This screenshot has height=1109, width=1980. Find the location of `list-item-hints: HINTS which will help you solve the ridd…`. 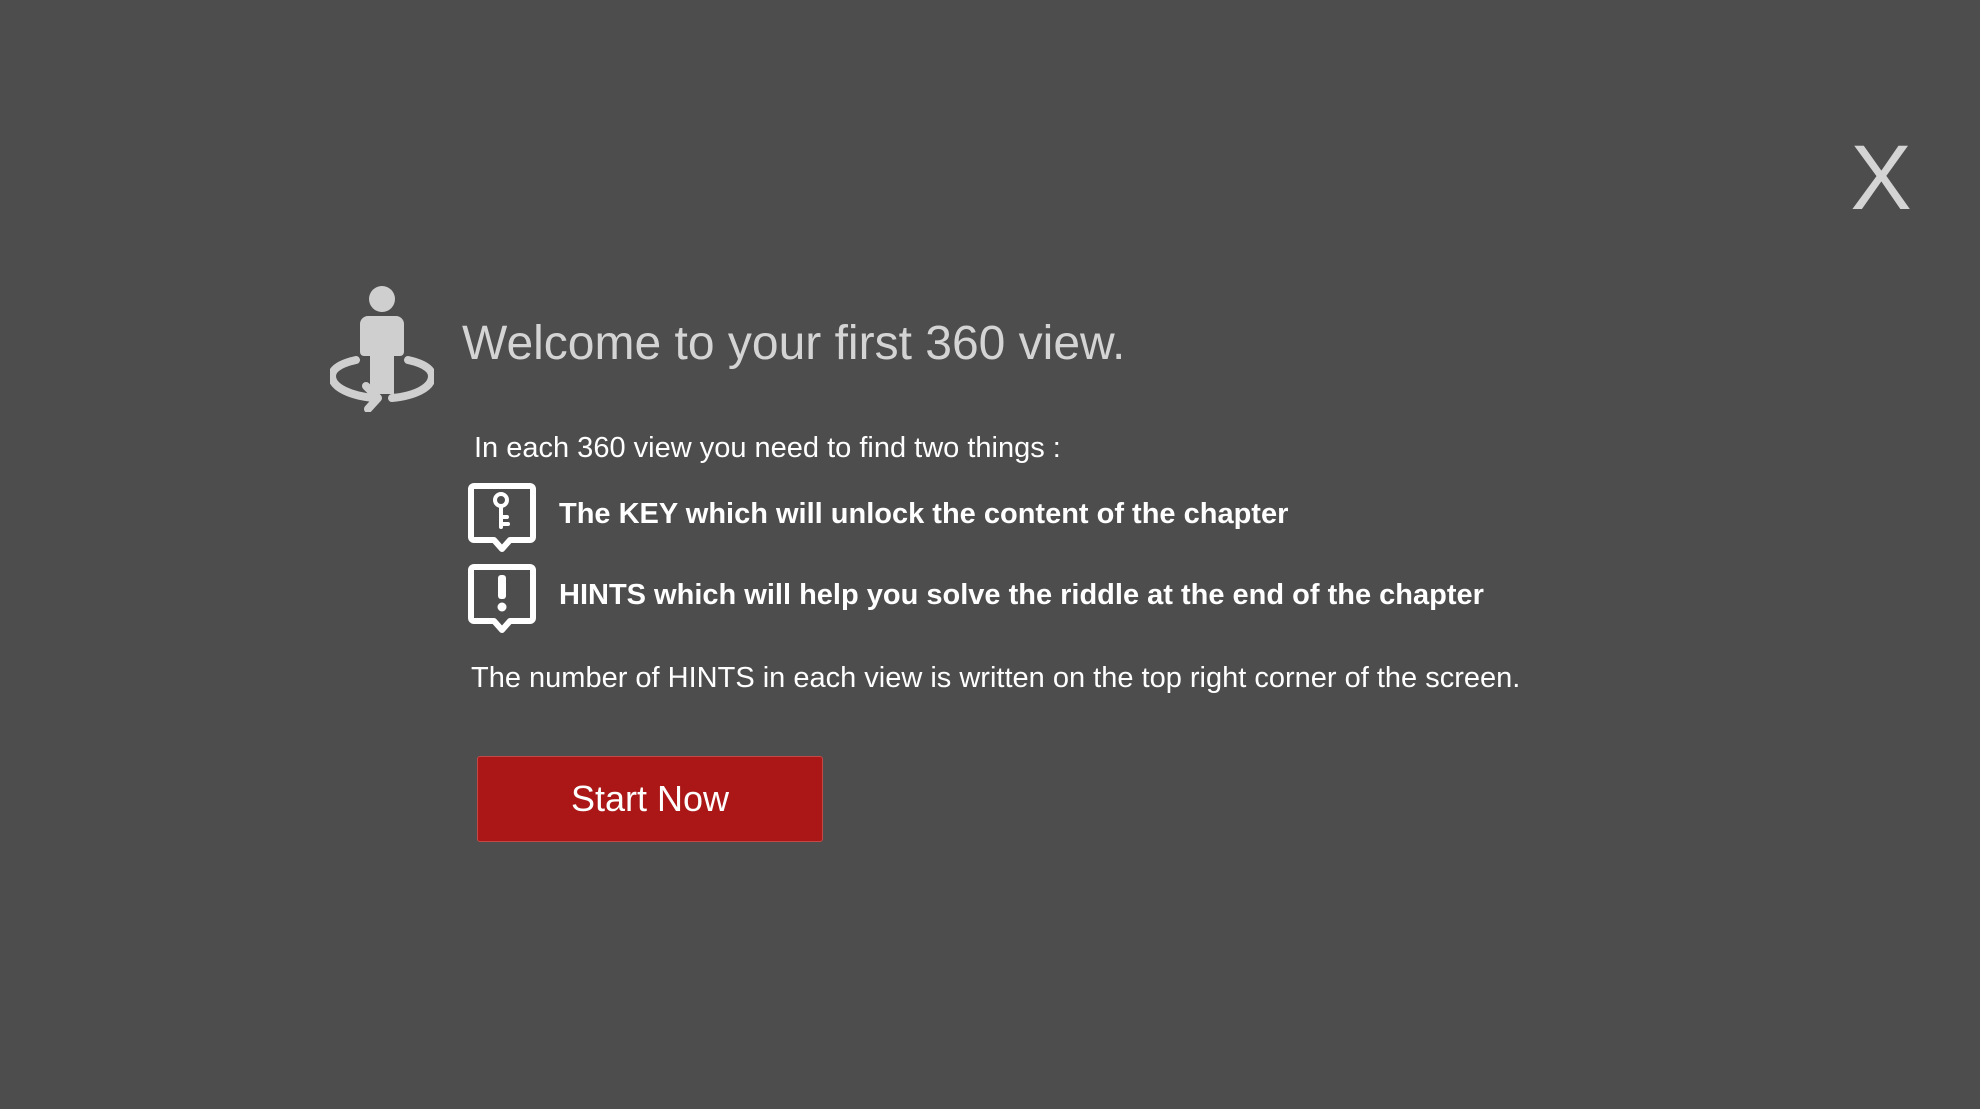

list-item-hints: HINTS which will help you solve the ridd… is located at coordinates (976, 598).